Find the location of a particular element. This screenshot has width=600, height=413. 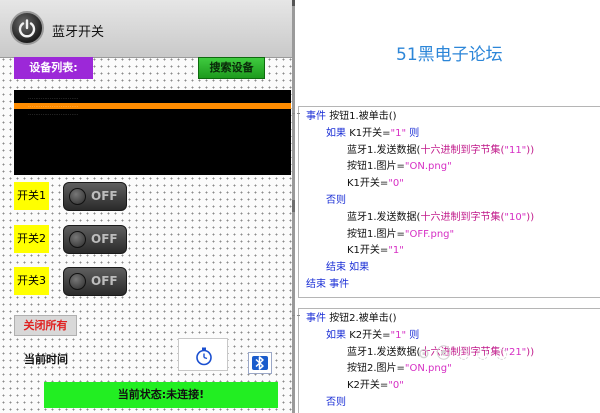

switch-2-toggle: OFF is located at coordinates (95, 239).